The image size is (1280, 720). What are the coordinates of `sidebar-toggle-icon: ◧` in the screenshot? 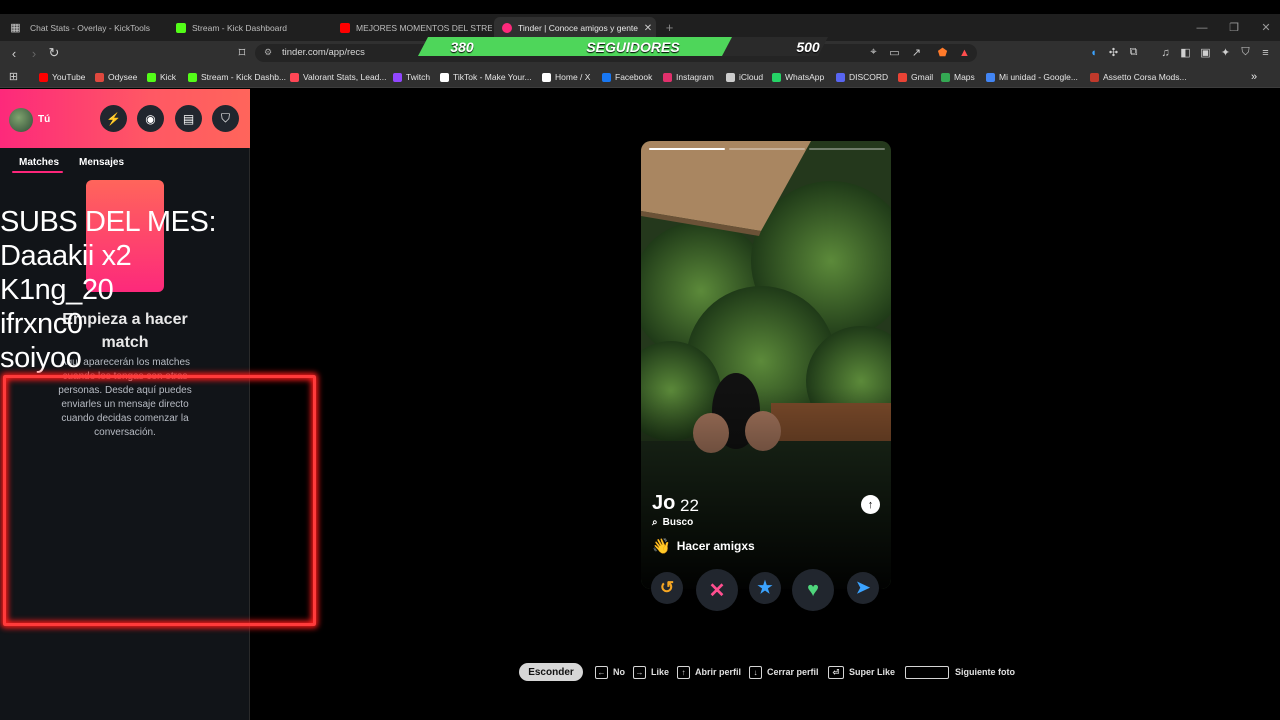 It's located at (1185, 52).